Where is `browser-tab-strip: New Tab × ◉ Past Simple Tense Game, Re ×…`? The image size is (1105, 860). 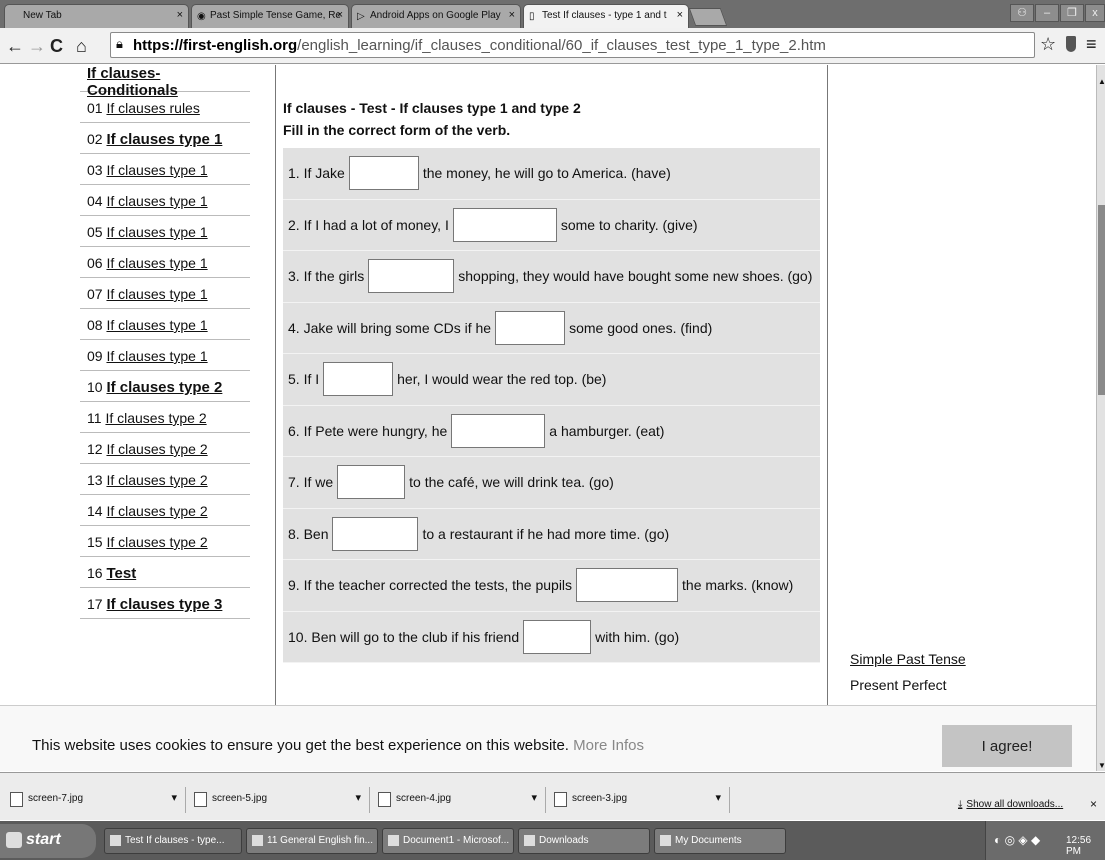 browser-tab-strip: New Tab × ◉ Past Simple Tense Game, Re ×… is located at coordinates (552, 14).